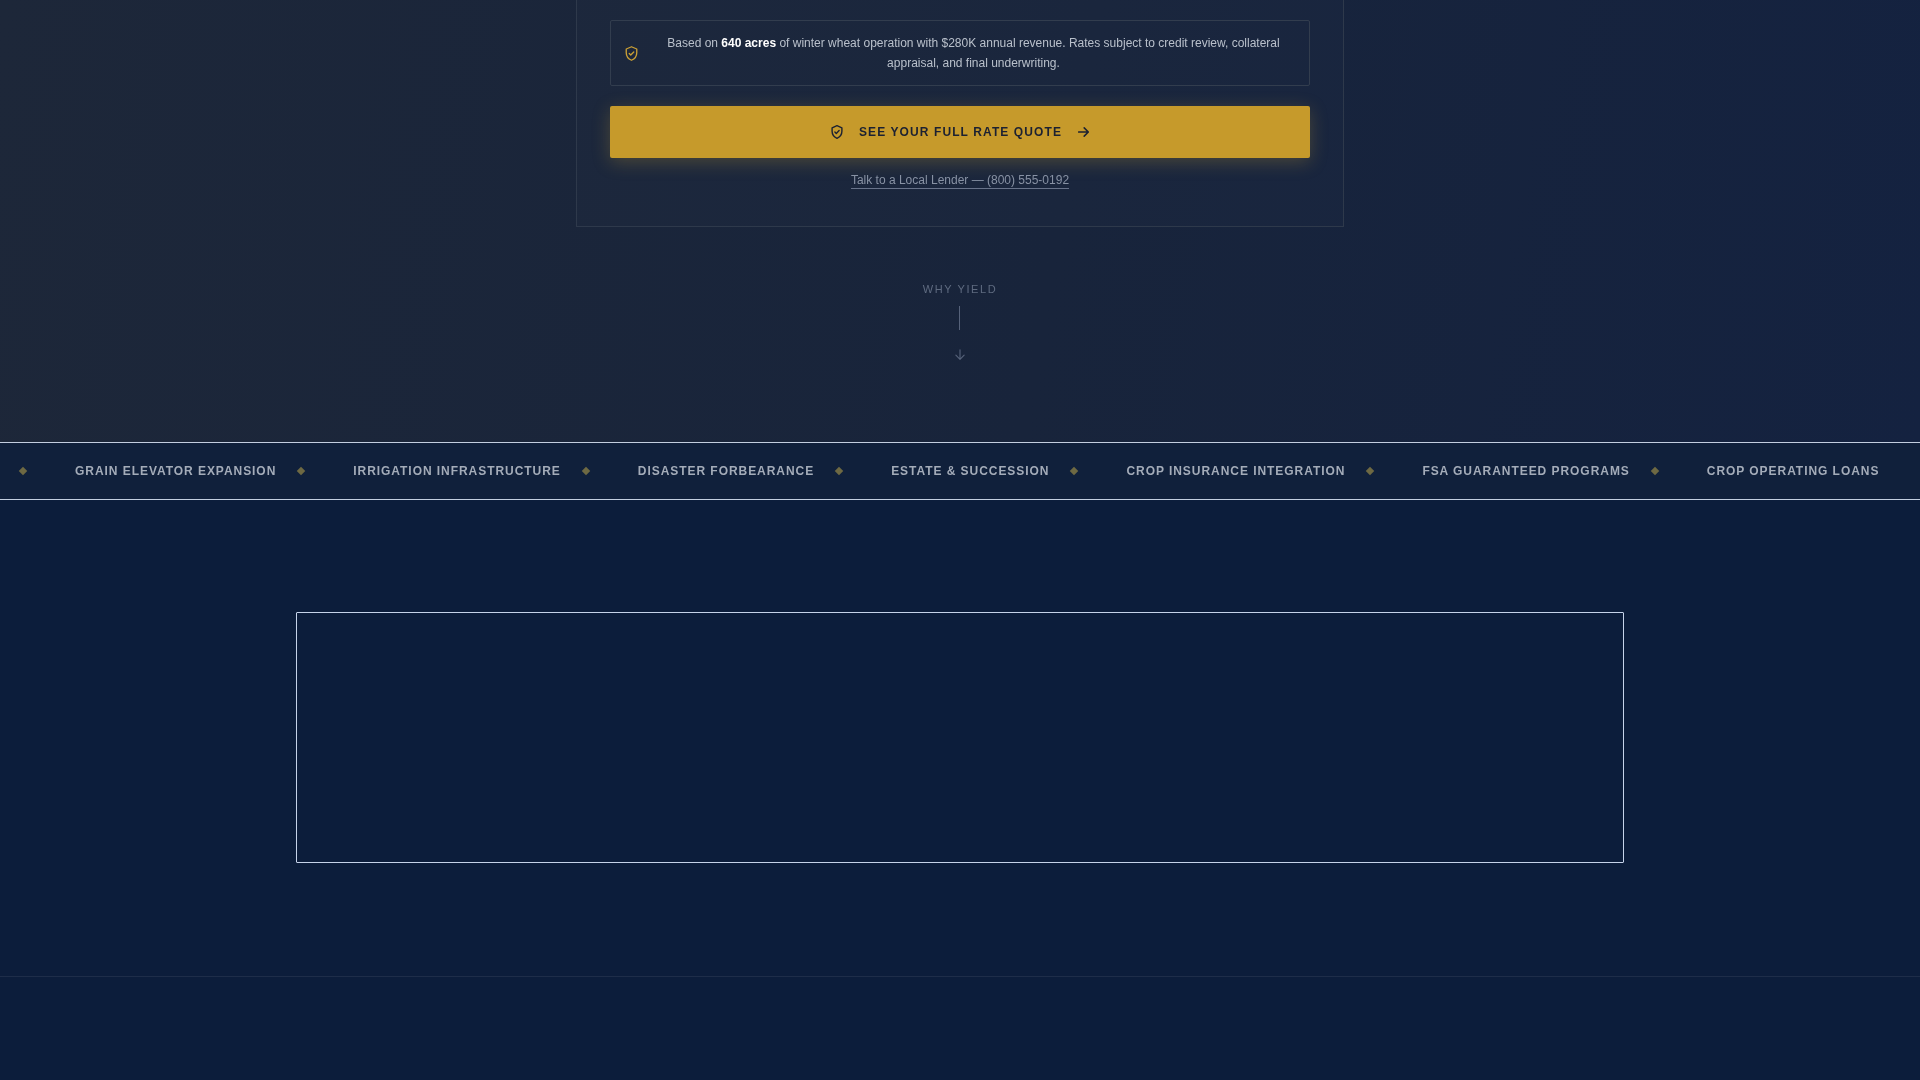 Image resolution: width=1920 pixels, height=1080 pixels. I want to click on ticker-item: GRAIN ELEVATOR EXPANSION, so click(176, 471).